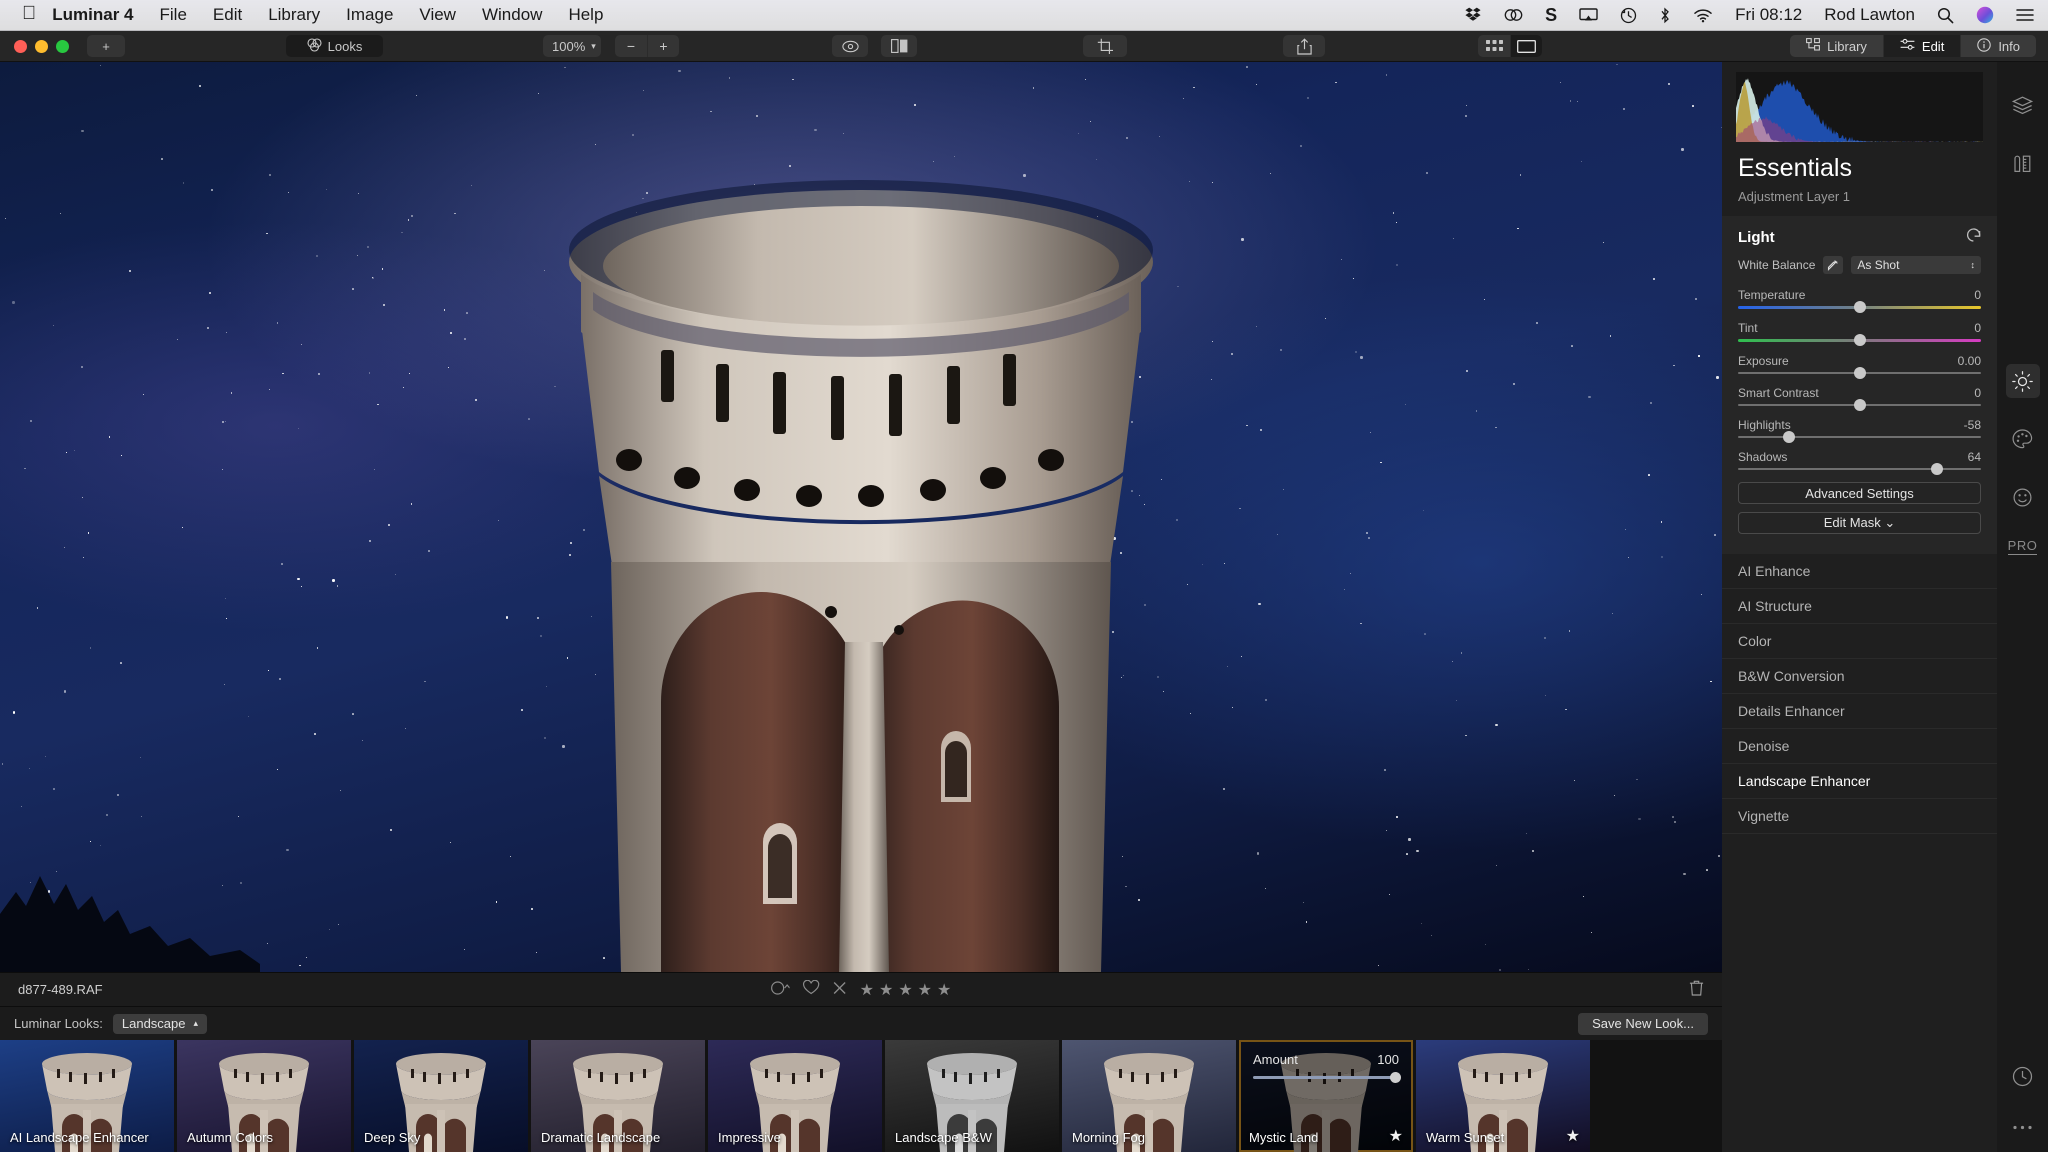  What do you see at coordinates (369, 15) in the screenshot?
I see `menu-item-image: Image` at bounding box center [369, 15].